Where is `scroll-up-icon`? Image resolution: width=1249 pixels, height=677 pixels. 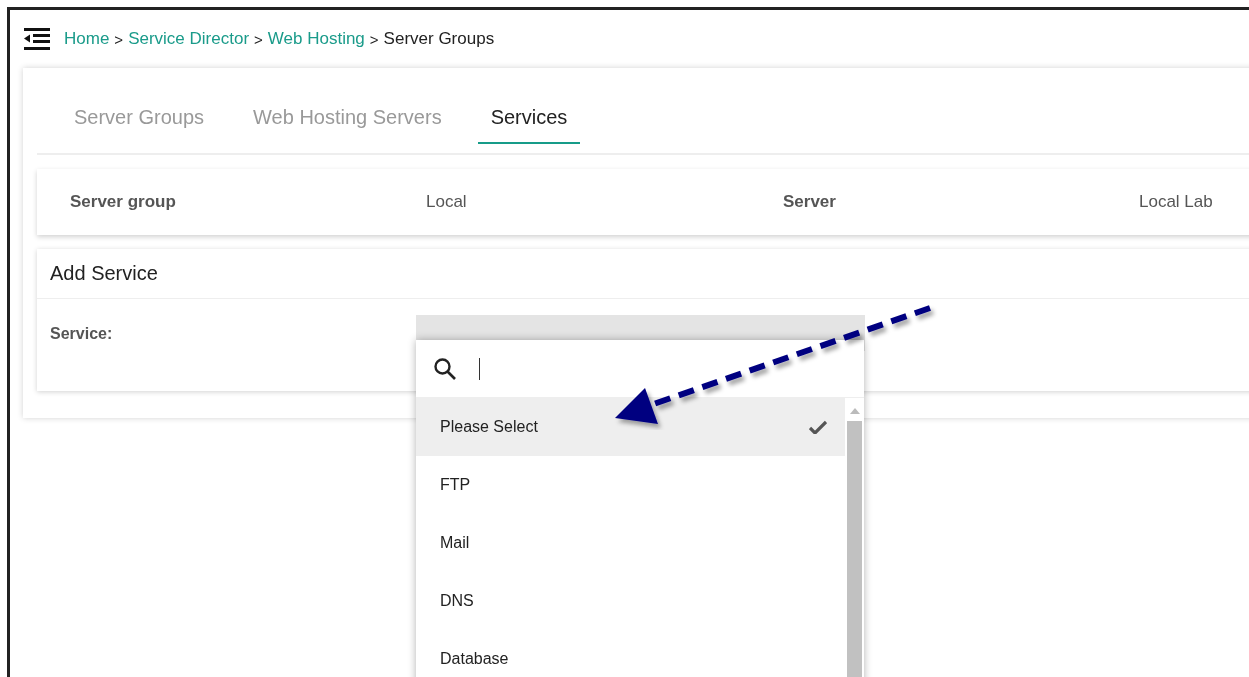 scroll-up-icon is located at coordinates (854, 411).